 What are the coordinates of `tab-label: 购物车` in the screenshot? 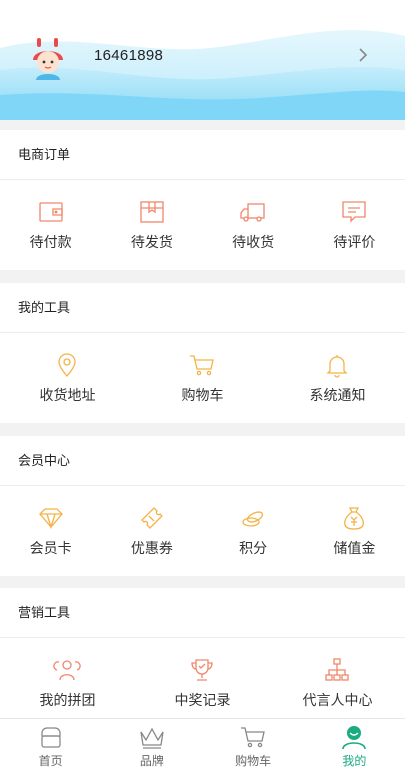 It's located at (253, 761).